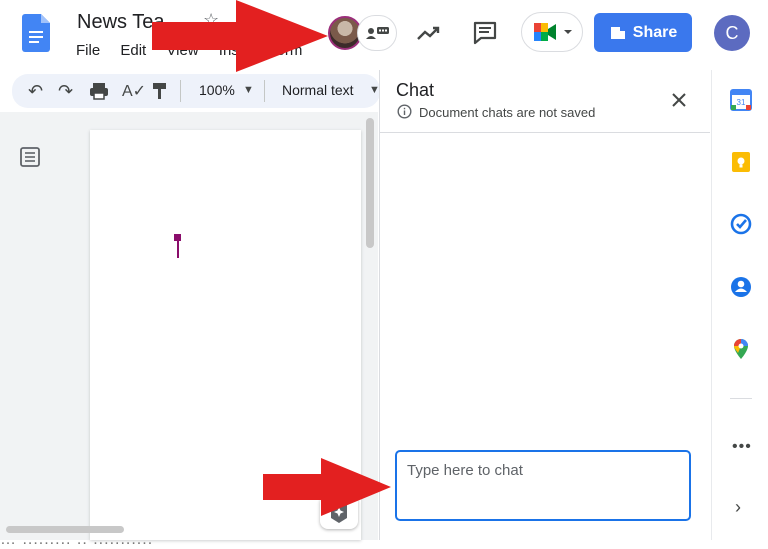  I want to click on comment-history-icon, so click(485, 33).